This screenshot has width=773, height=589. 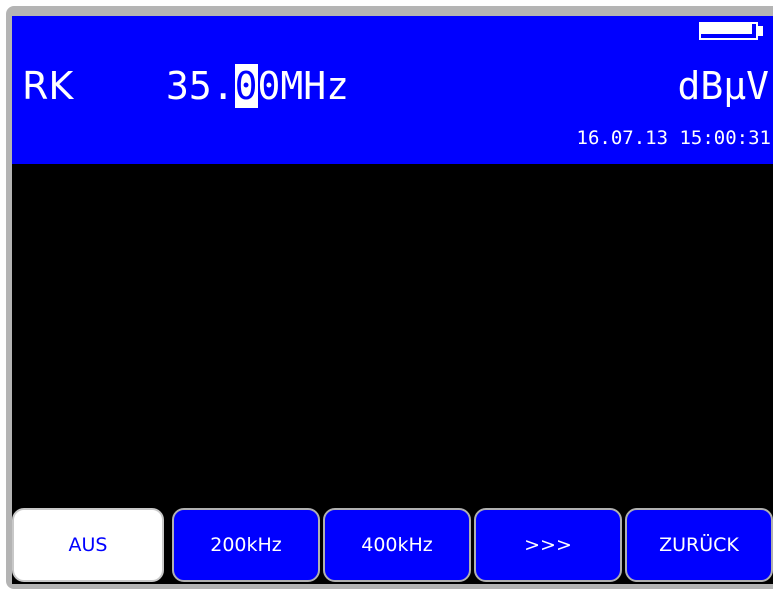 I want to click on softkey-bar: AUS 200kHz 400kHz >>> ZURÜCK, so click(x=392, y=546).